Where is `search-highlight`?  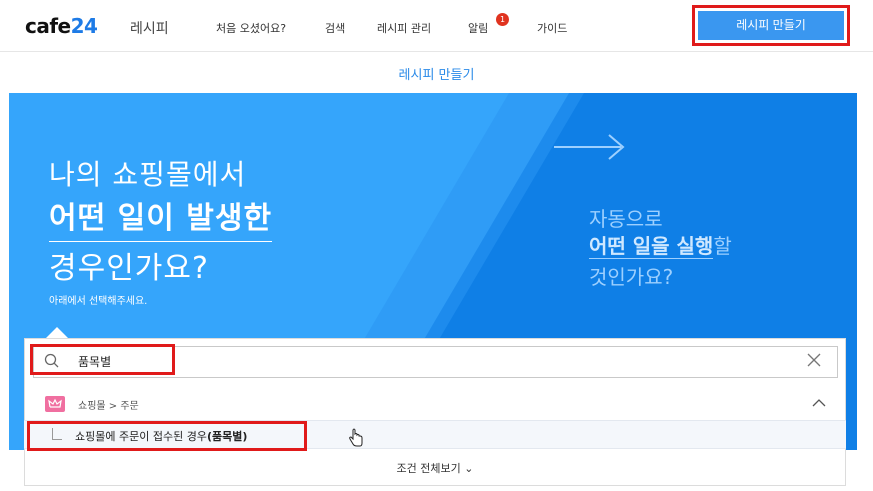
search-highlight is located at coordinates (102, 359).